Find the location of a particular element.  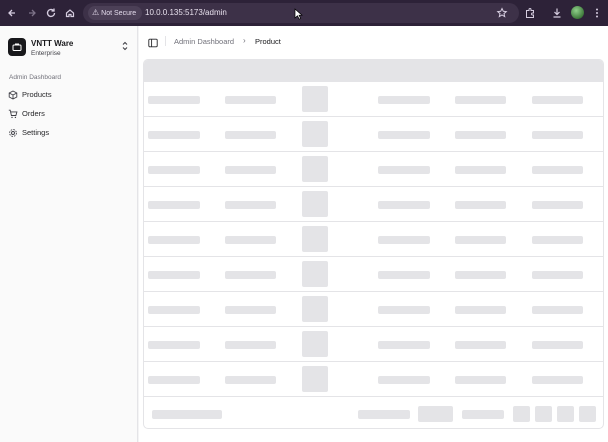

cart-icon is located at coordinates (13, 114).